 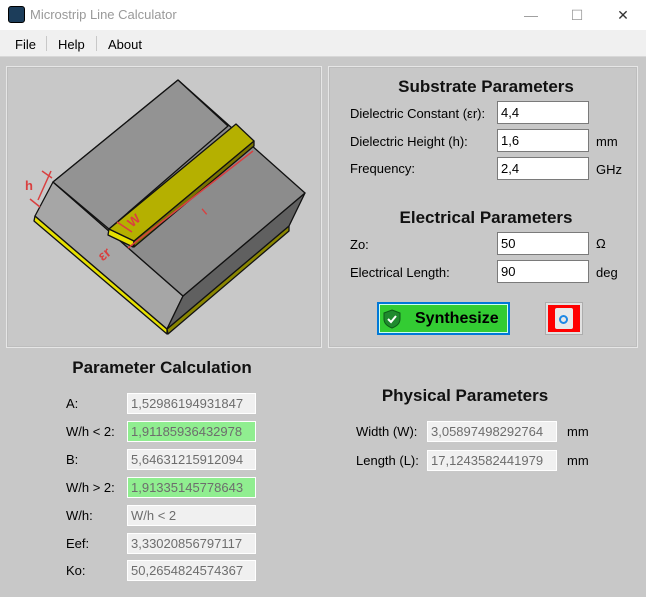 What do you see at coordinates (543, 243) in the screenshot?
I see `zo-input: 50` at bounding box center [543, 243].